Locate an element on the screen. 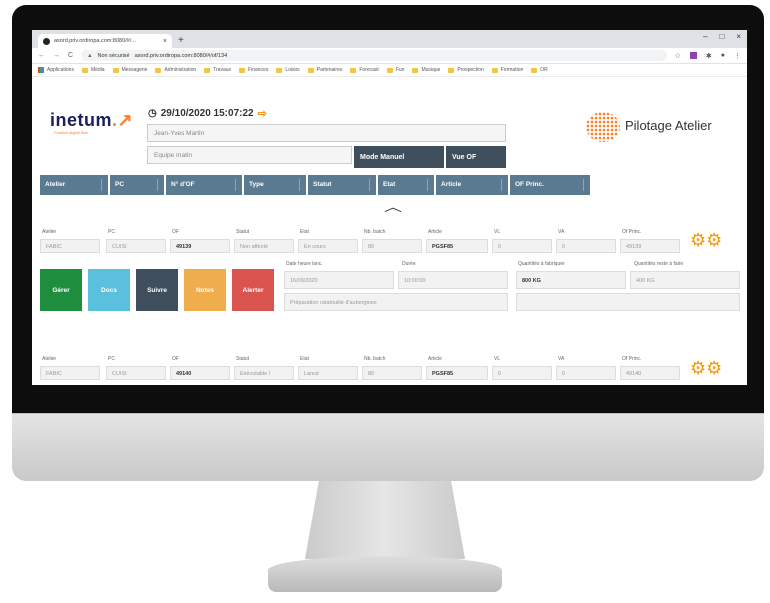  team-field: Equipe matin is located at coordinates (249, 155).